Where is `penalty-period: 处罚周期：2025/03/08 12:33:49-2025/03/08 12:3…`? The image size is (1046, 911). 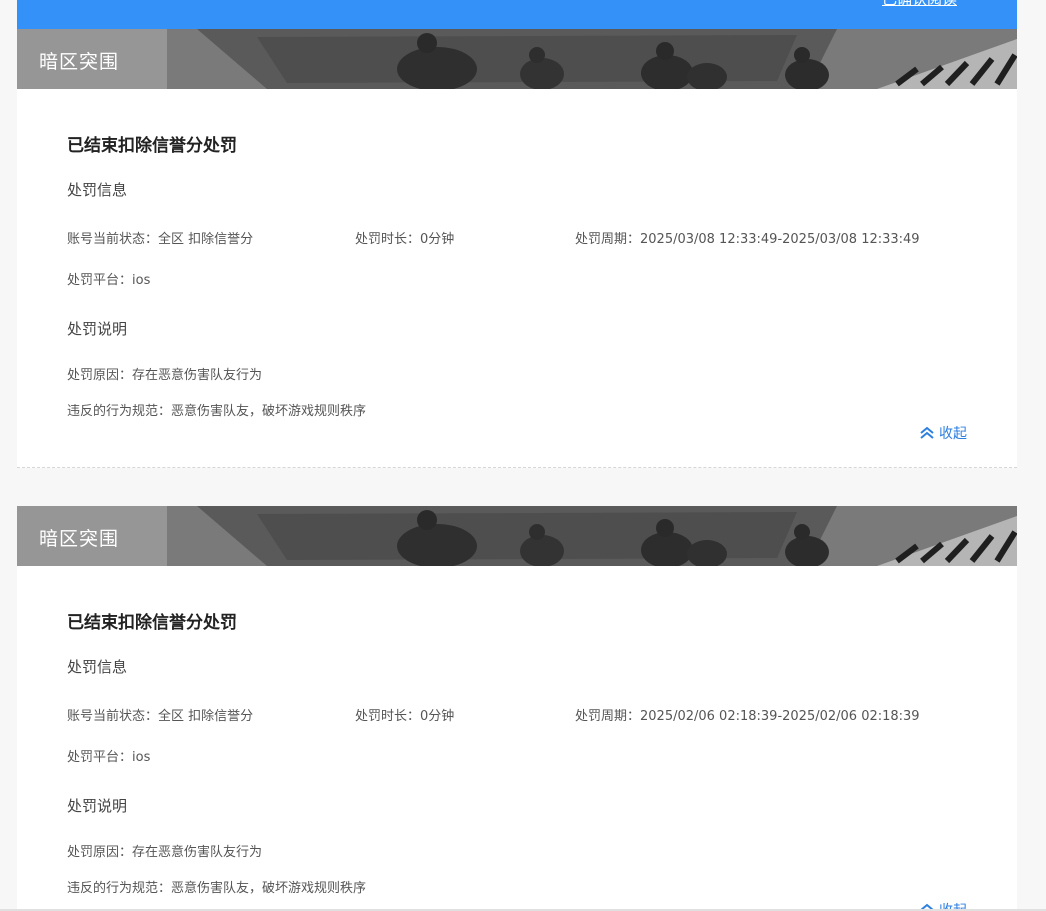 penalty-period: 处罚周期：2025/03/08 12:33:49-2025/03/08 12:3… is located at coordinates (747, 239).